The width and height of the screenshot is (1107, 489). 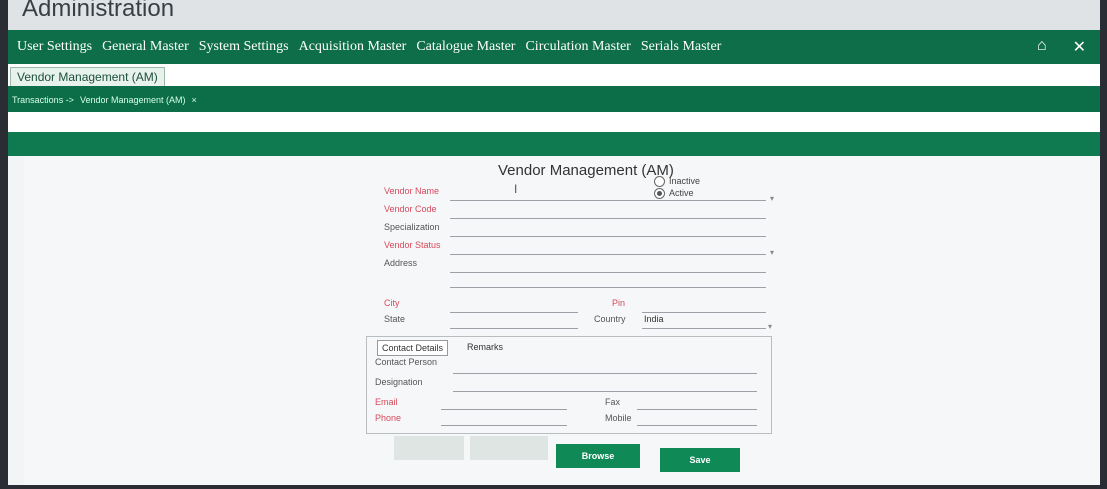 I want to click on vendor-status-label: Vendor Status, so click(x=412, y=245).